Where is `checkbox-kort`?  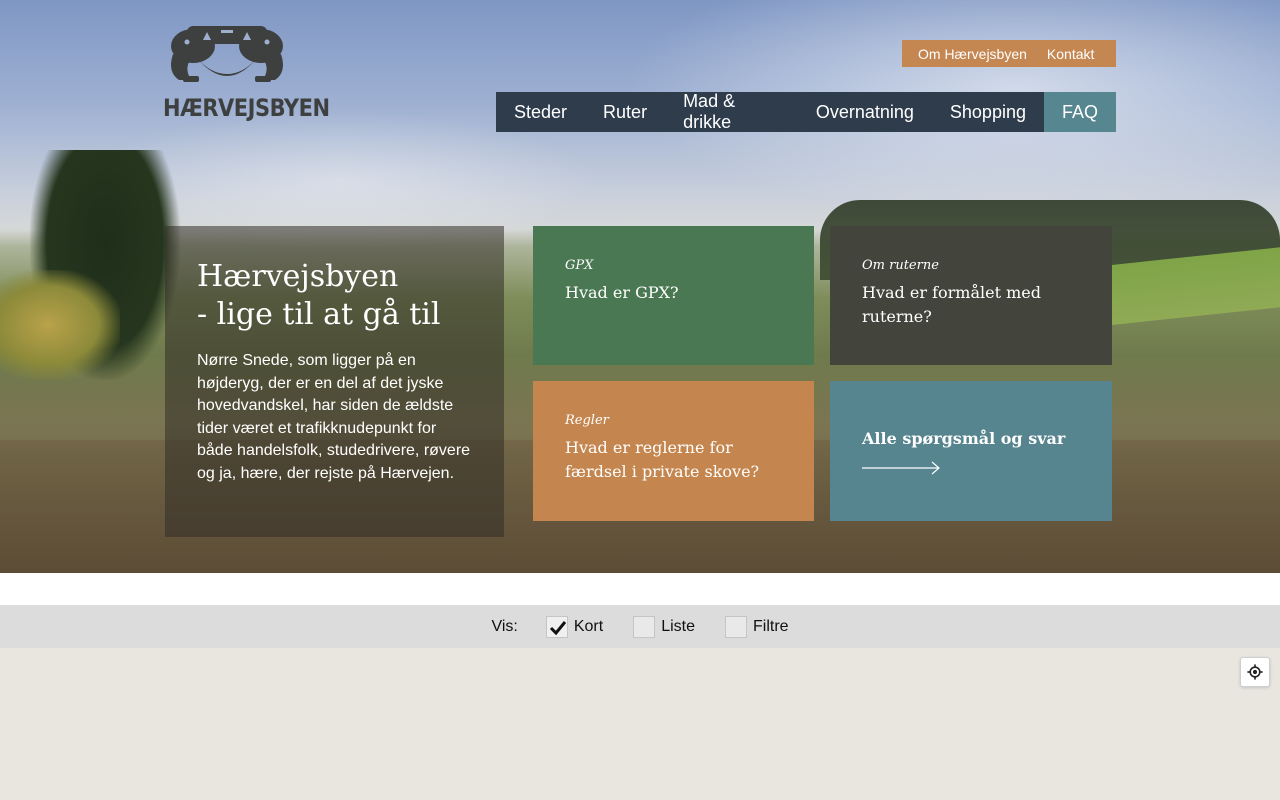
checkbox-kort is located at coordinates (556, 626).